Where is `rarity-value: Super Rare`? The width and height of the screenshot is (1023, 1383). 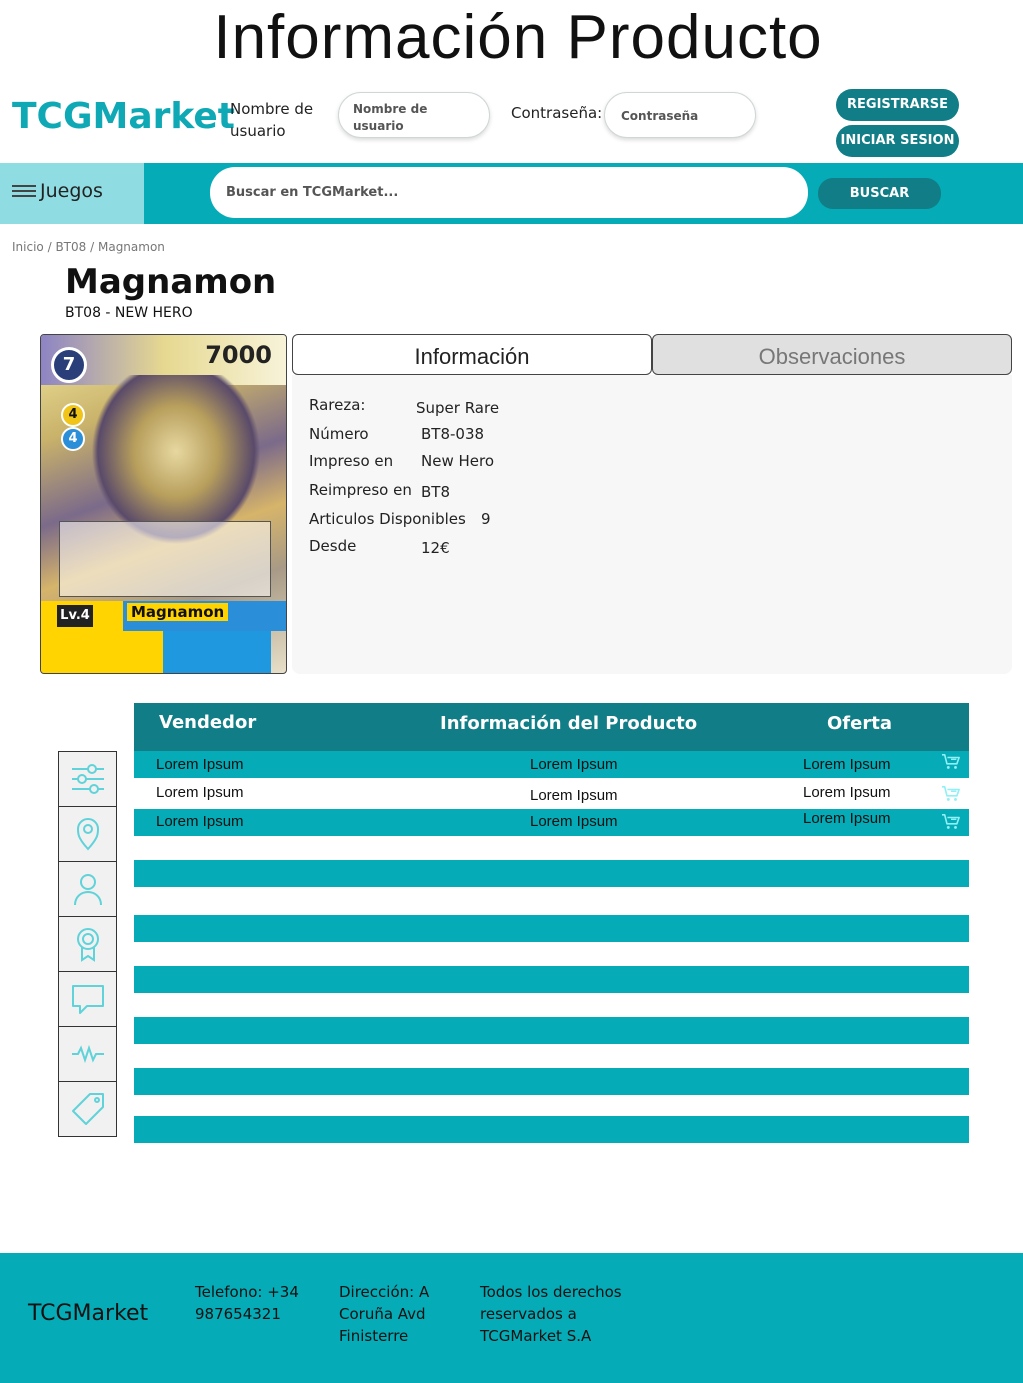
rarity-value: Super Rare is located at coordinates (458, 408).